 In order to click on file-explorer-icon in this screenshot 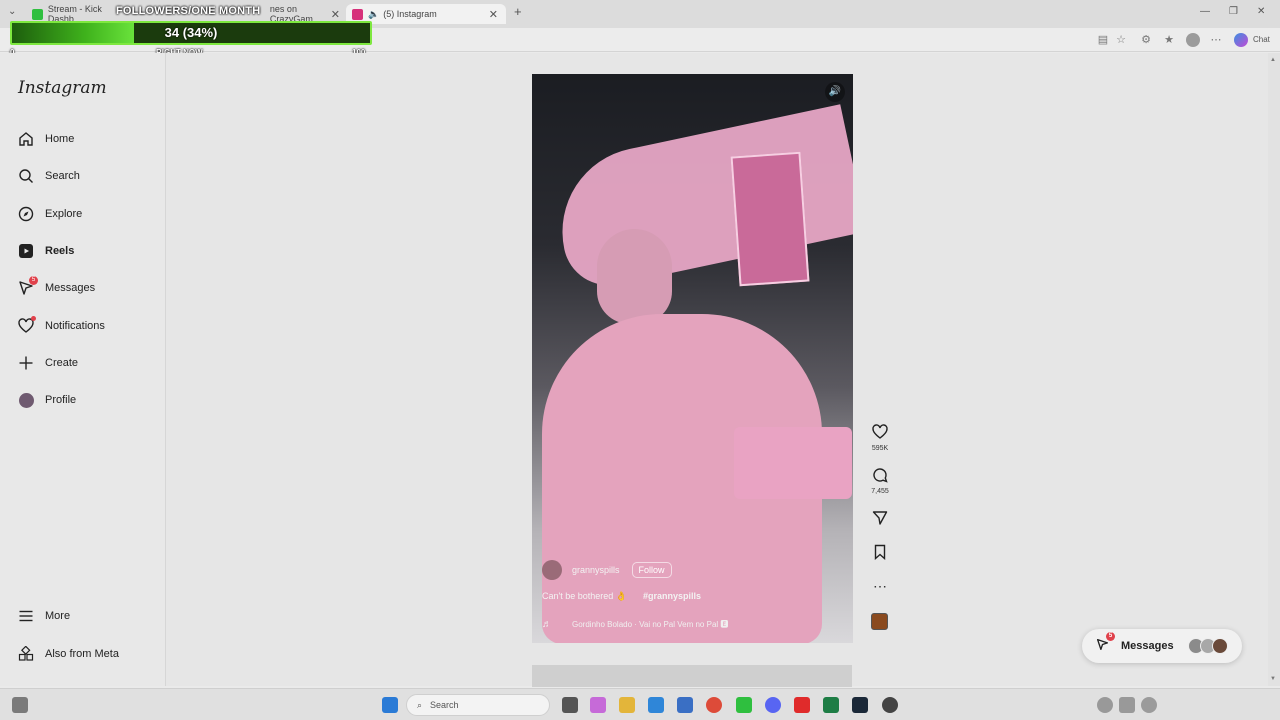, I will do `click(627, 705)`.